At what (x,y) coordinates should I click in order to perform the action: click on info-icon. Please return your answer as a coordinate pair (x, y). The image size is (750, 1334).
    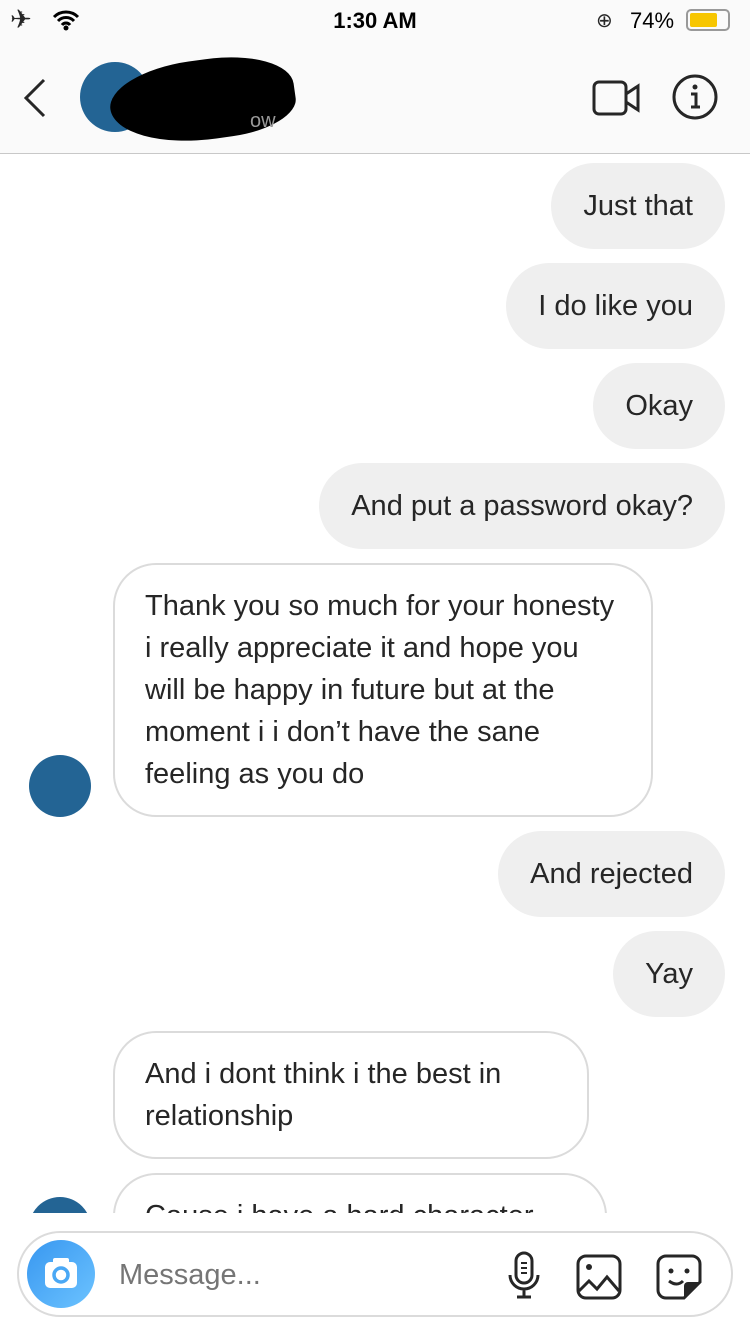
    Looking at the image, I should click on (695, 97).